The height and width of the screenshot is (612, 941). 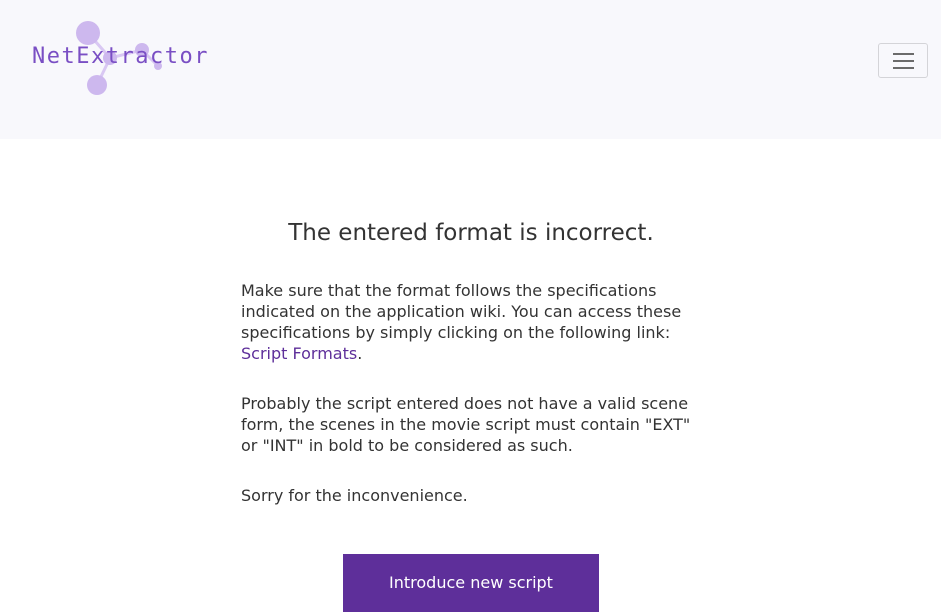 What do you see at coordinates (471, 233) in the screenshot?
I see `page-title: The entered format is incorrect.` at bounding box center [471, 233].